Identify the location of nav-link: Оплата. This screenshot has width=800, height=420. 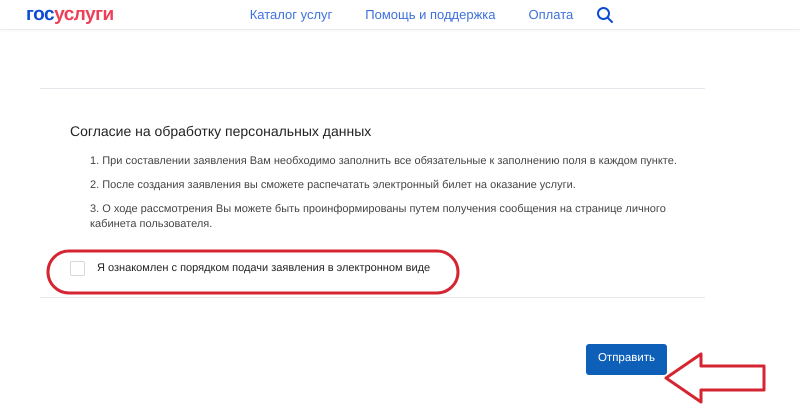
(551, 14).